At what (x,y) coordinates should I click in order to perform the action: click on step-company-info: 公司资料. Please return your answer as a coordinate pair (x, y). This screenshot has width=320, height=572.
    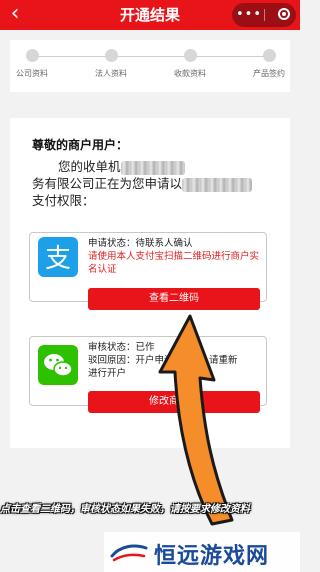
    Looking at the image, I should click on (33, 64).